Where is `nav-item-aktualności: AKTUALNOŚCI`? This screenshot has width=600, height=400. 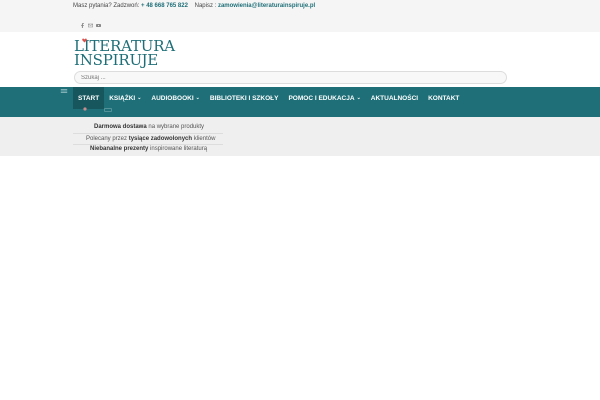 nav-item-aktualności: AKTUALNOŚCI is located at coordinates (394, 98).